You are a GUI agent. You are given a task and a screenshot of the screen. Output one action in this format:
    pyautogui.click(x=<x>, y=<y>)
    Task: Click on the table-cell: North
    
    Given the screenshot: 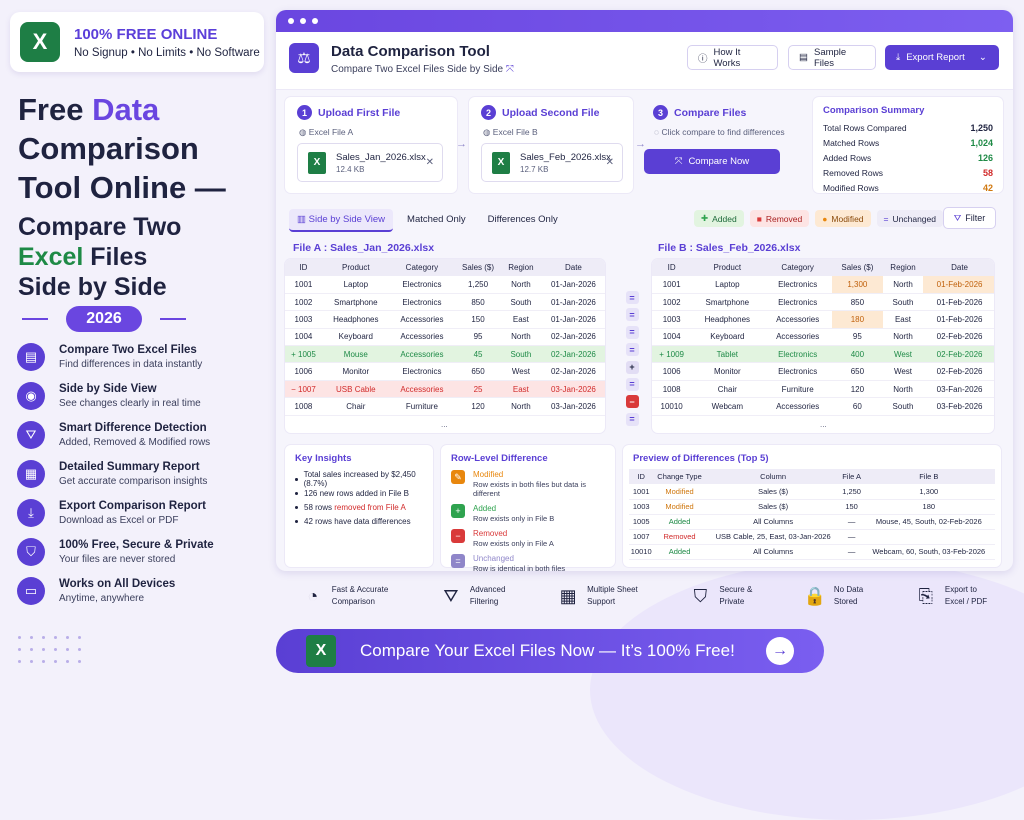 What is the action you would take?
    pyautogui.click(x=520, y=285)
    